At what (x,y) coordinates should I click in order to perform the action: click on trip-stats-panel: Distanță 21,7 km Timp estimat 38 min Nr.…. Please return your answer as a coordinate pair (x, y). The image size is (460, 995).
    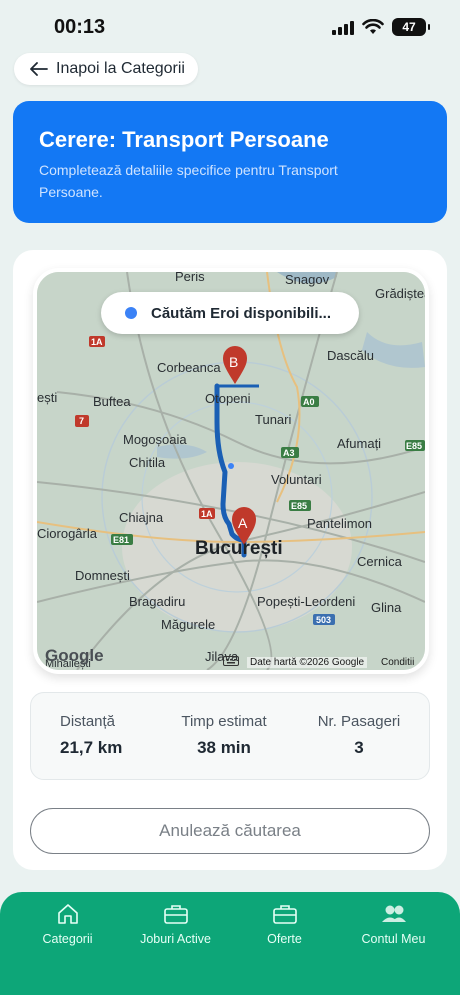
    Looking at the image, I should click on (230, 736).